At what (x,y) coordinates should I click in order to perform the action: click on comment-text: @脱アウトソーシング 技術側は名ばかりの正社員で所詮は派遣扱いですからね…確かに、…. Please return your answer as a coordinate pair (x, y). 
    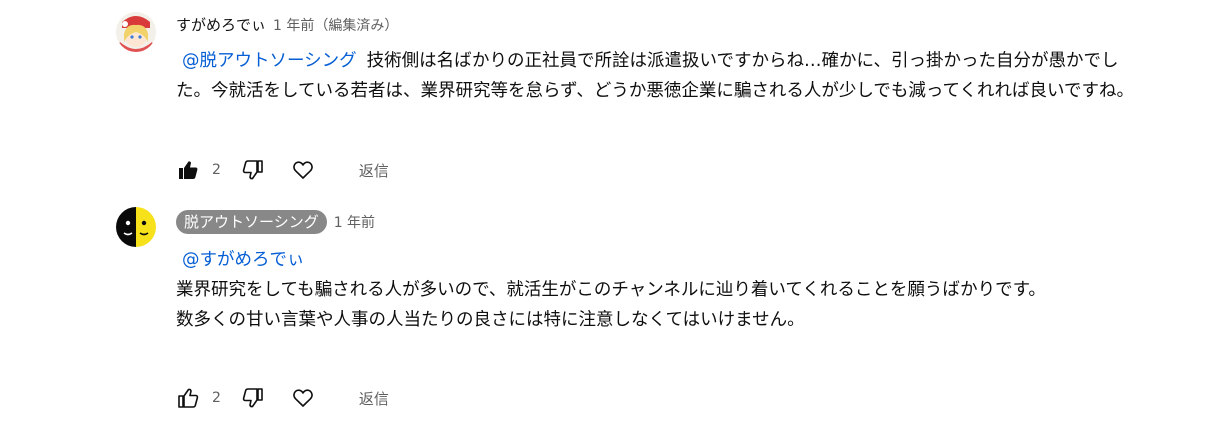
    Looking at the image, I should click on (661, 76).